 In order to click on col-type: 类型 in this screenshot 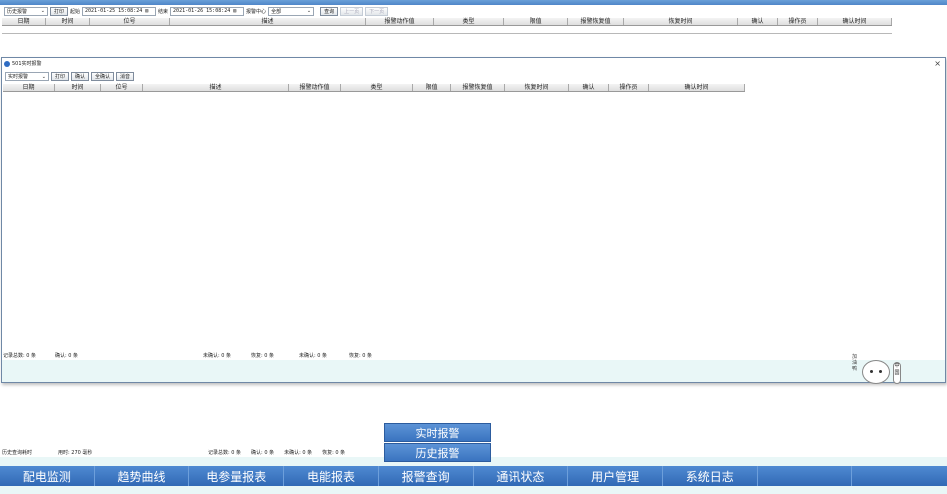, I will do `click(469, 21)`.